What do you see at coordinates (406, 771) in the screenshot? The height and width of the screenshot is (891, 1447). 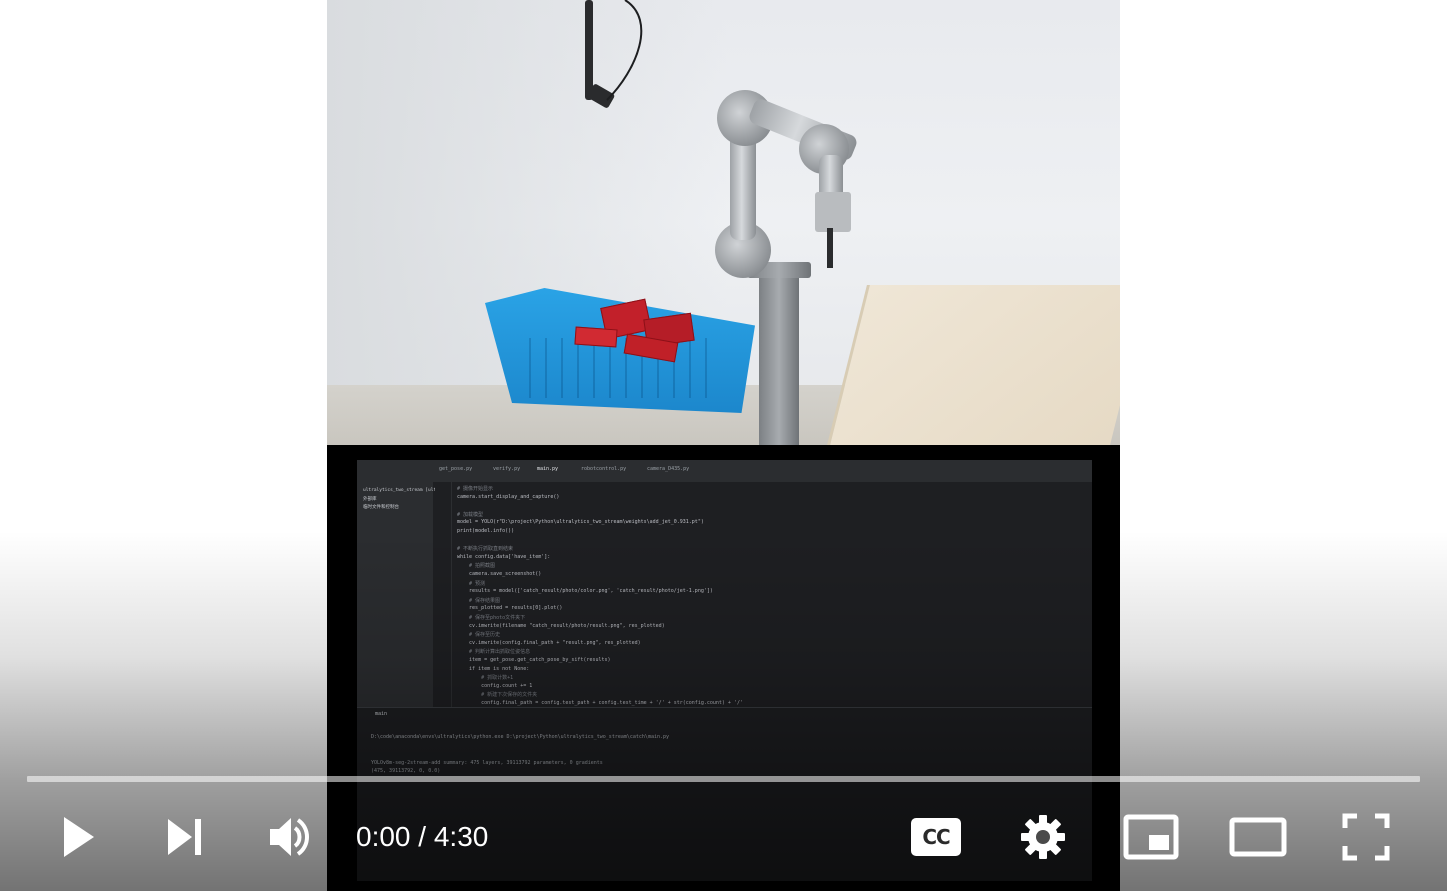 I see `run-output-line: (475, 39113792, 0, 0.0)` at bounding box center [406, 771].